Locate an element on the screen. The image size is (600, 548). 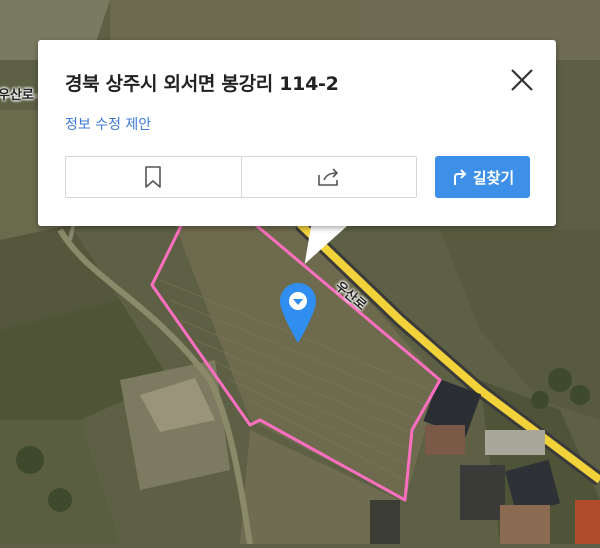
share-icon is located at coordinates (327, 177).